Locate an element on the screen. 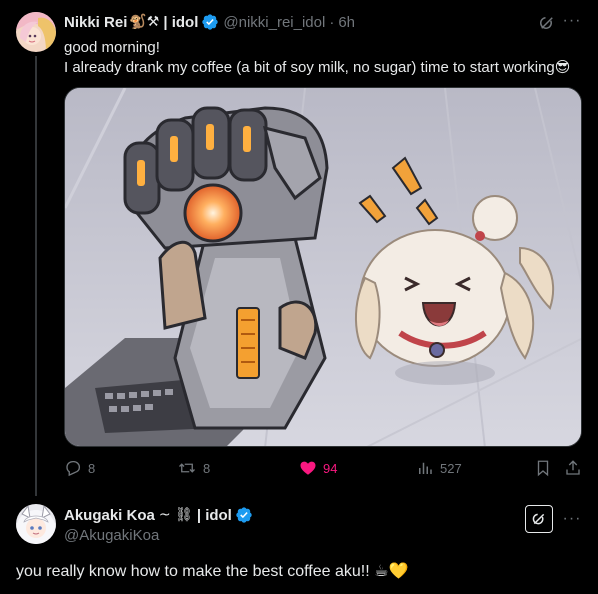 This screenshot has height=594, width=598. repost-button: 8 is located at coordinates (193, 468).